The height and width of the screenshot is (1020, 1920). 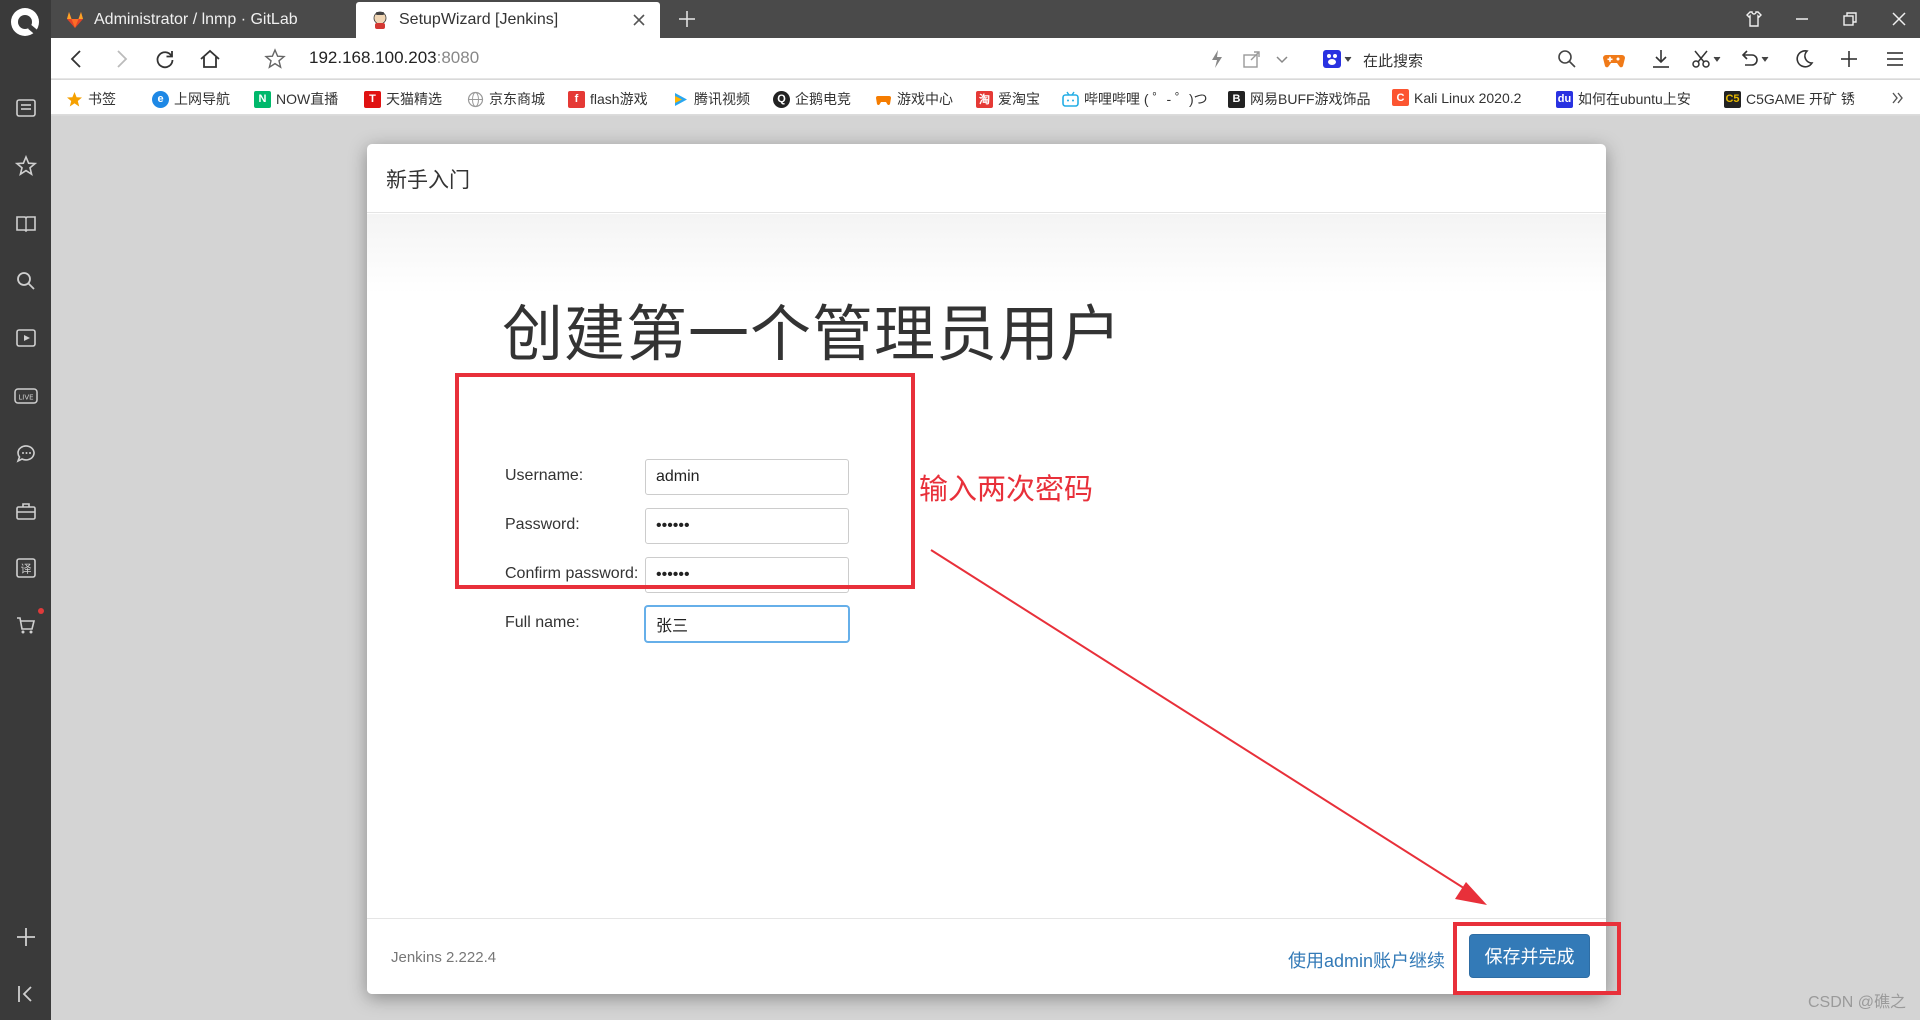 What do you see at coordinates (687, 19) in the screenshot?
I see `new-tab-icon` at bounding box center [687, 19].